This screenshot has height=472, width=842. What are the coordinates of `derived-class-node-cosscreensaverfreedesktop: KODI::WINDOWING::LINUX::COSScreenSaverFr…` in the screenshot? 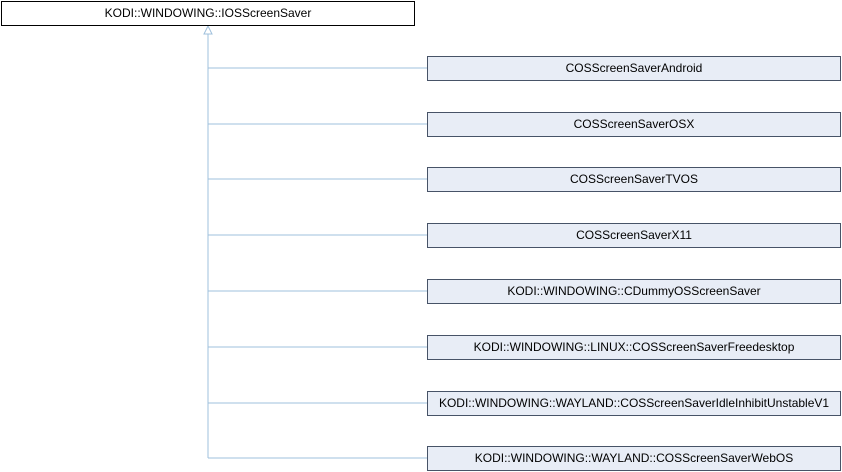 It's located at (634, 347).